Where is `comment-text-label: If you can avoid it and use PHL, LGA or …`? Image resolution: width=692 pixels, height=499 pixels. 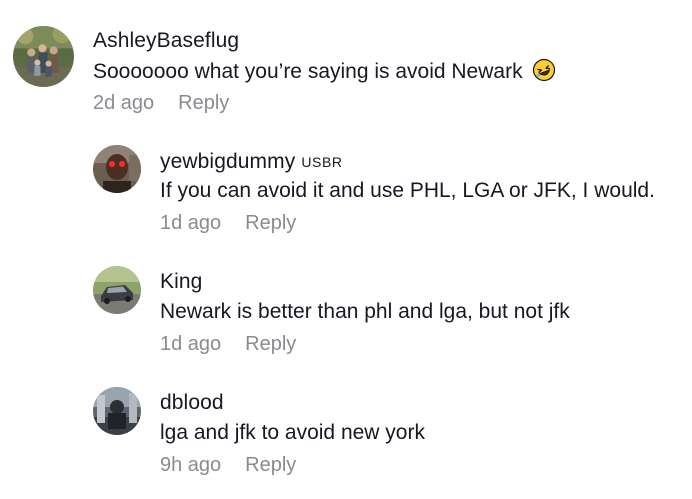
comment-text-label: If you can avoid it and use PHL, LGA or … is located at coordinates (407, 190).